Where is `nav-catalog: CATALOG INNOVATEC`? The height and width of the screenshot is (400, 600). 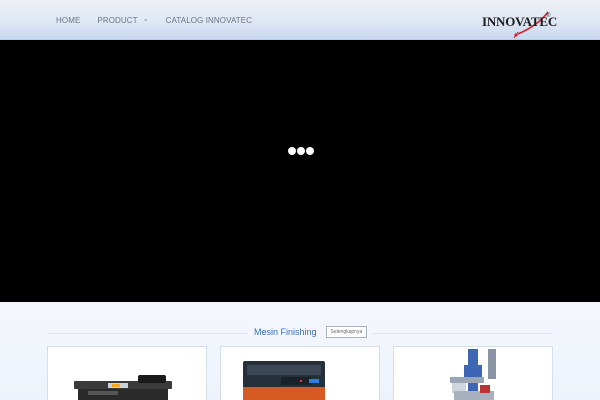 nav-catalog: CATALOG INNOVATEC is located at coordinates (209, 20).